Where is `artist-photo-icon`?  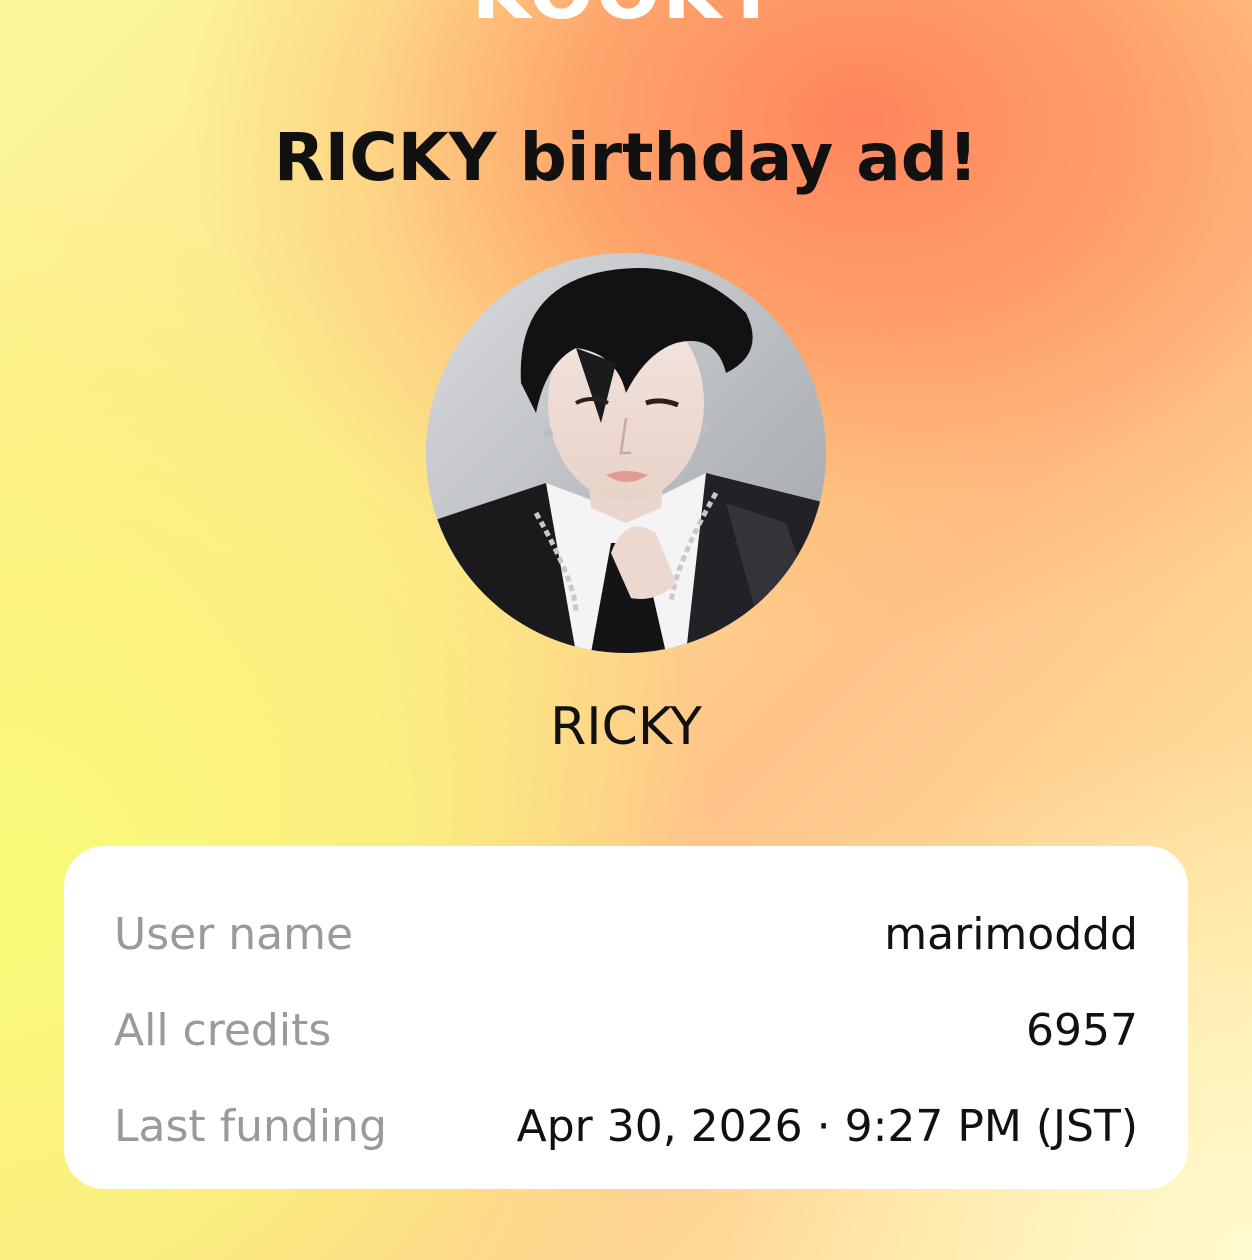
artist-photo-icon is located at coordinates (626, 453).